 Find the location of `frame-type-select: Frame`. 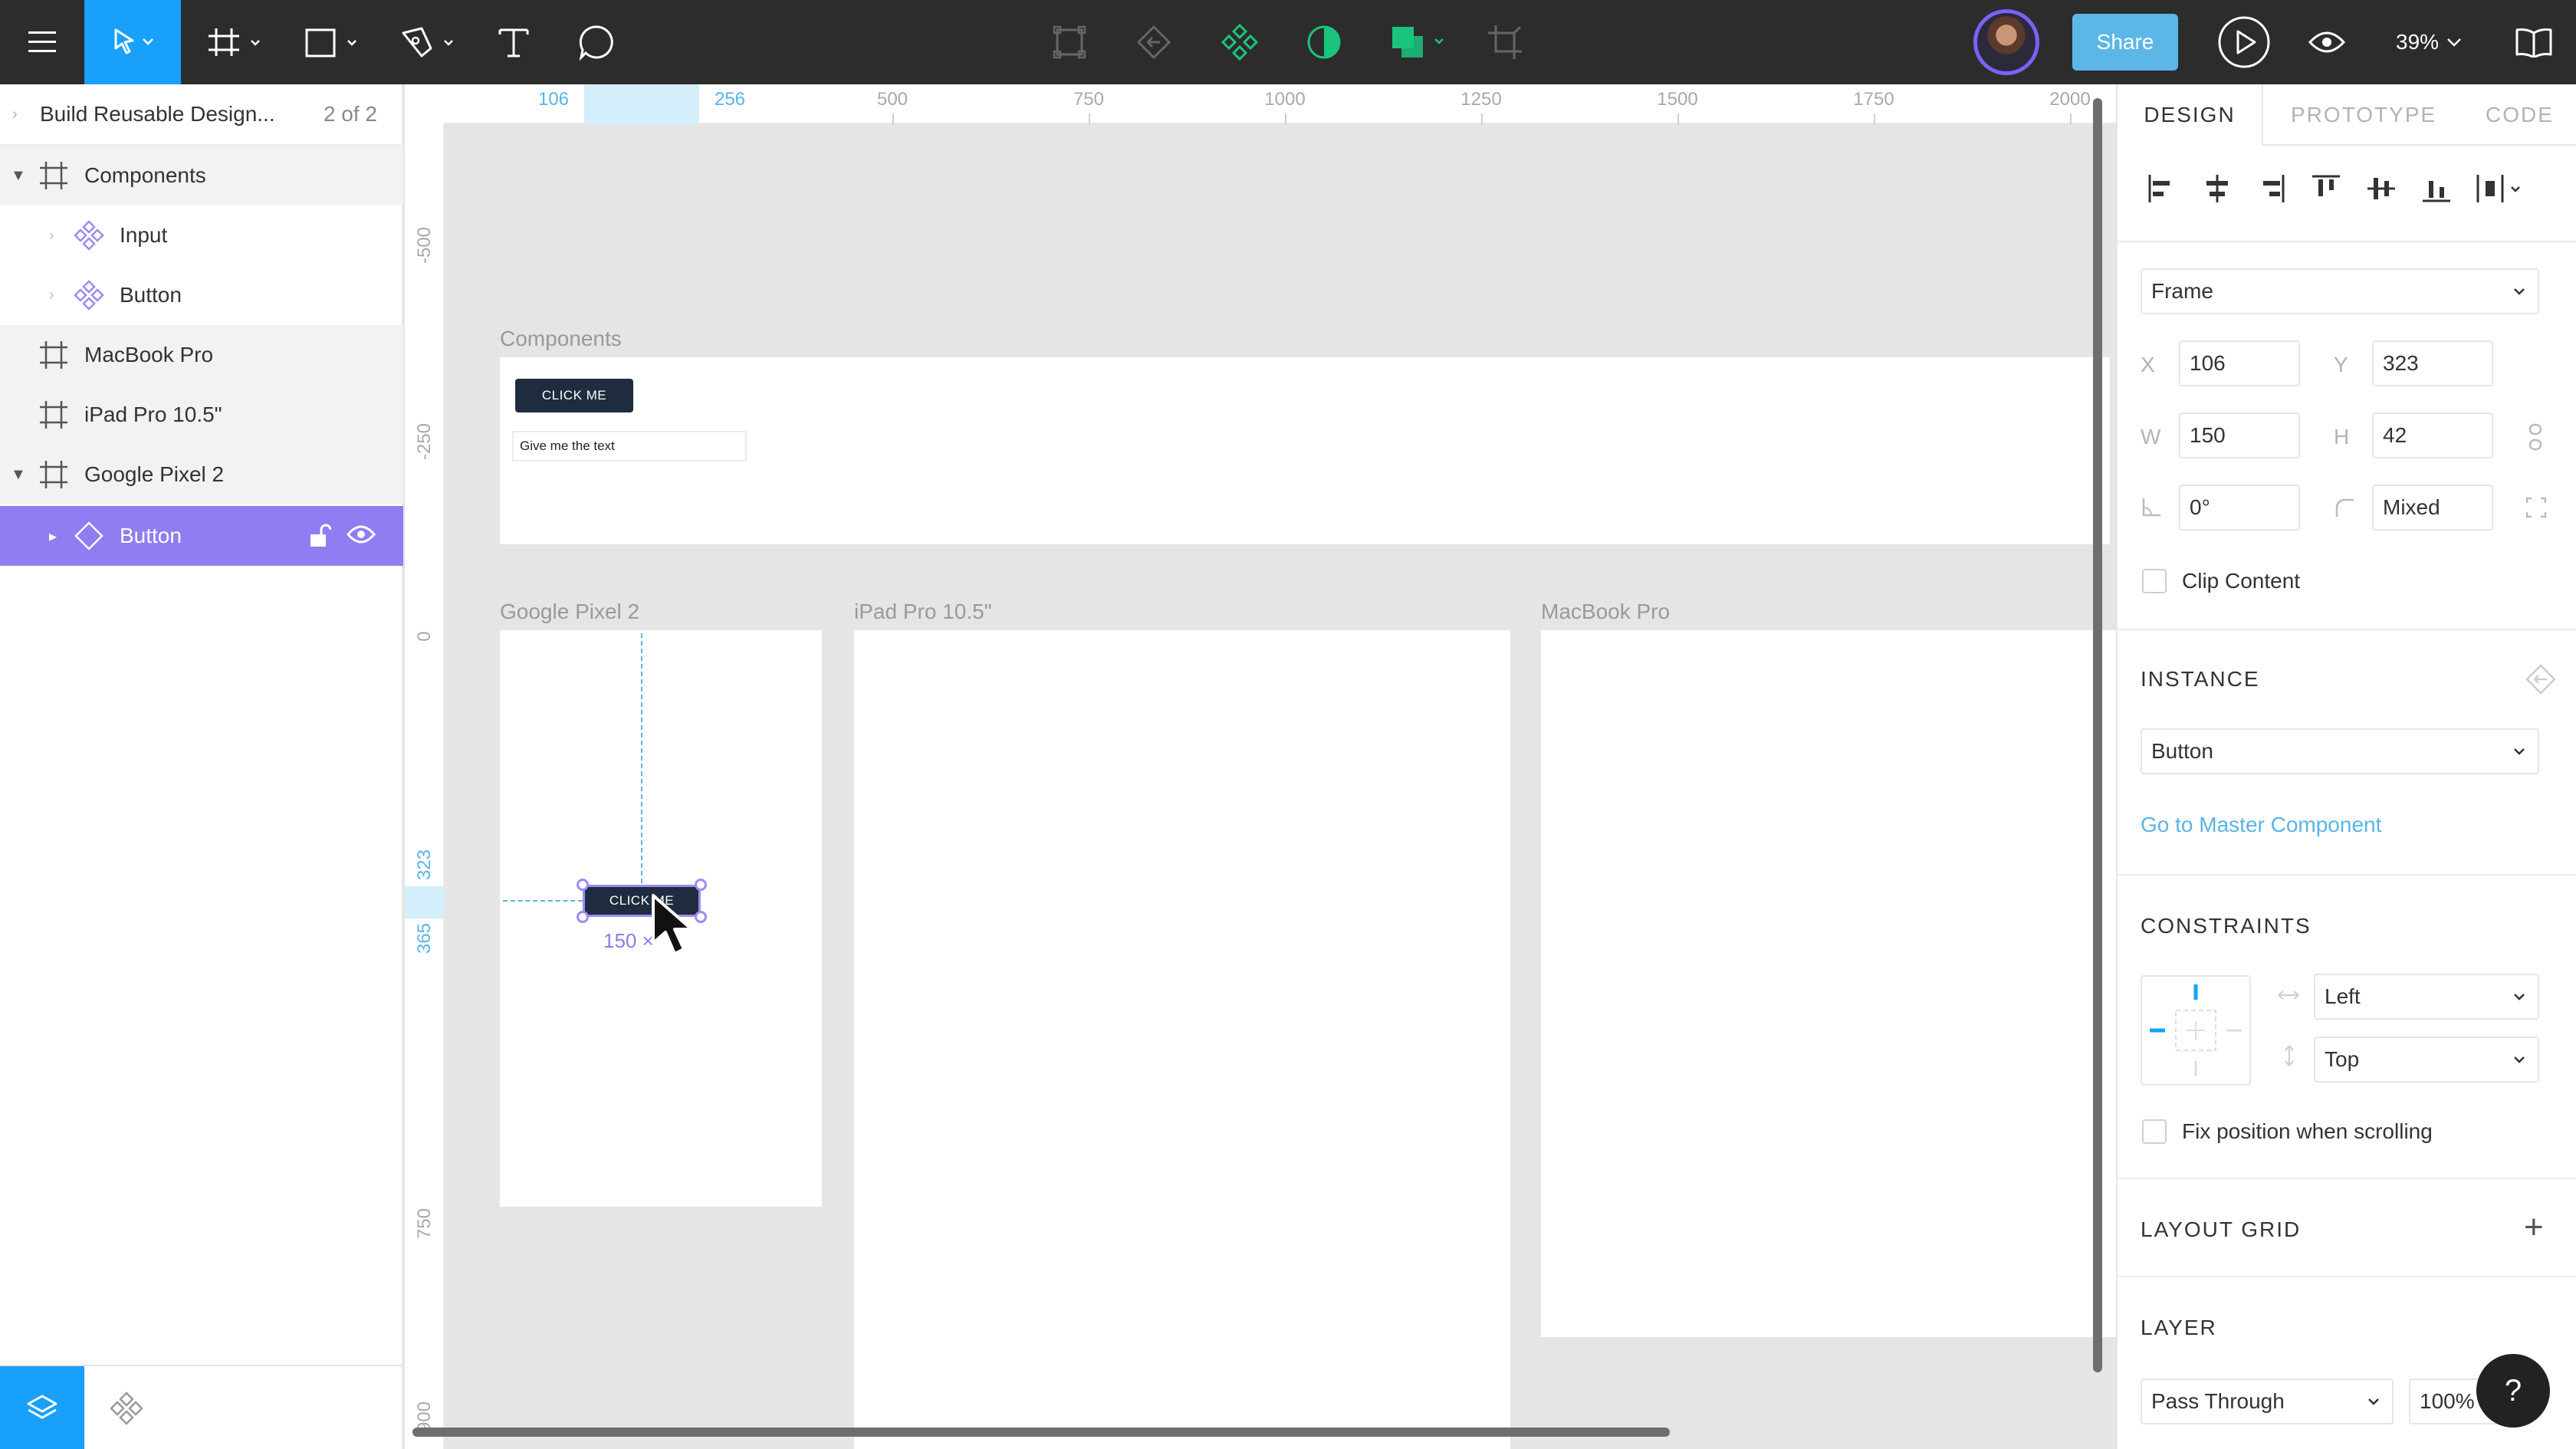

frame-type-select: Frame is located at coordinates (2340, 291).